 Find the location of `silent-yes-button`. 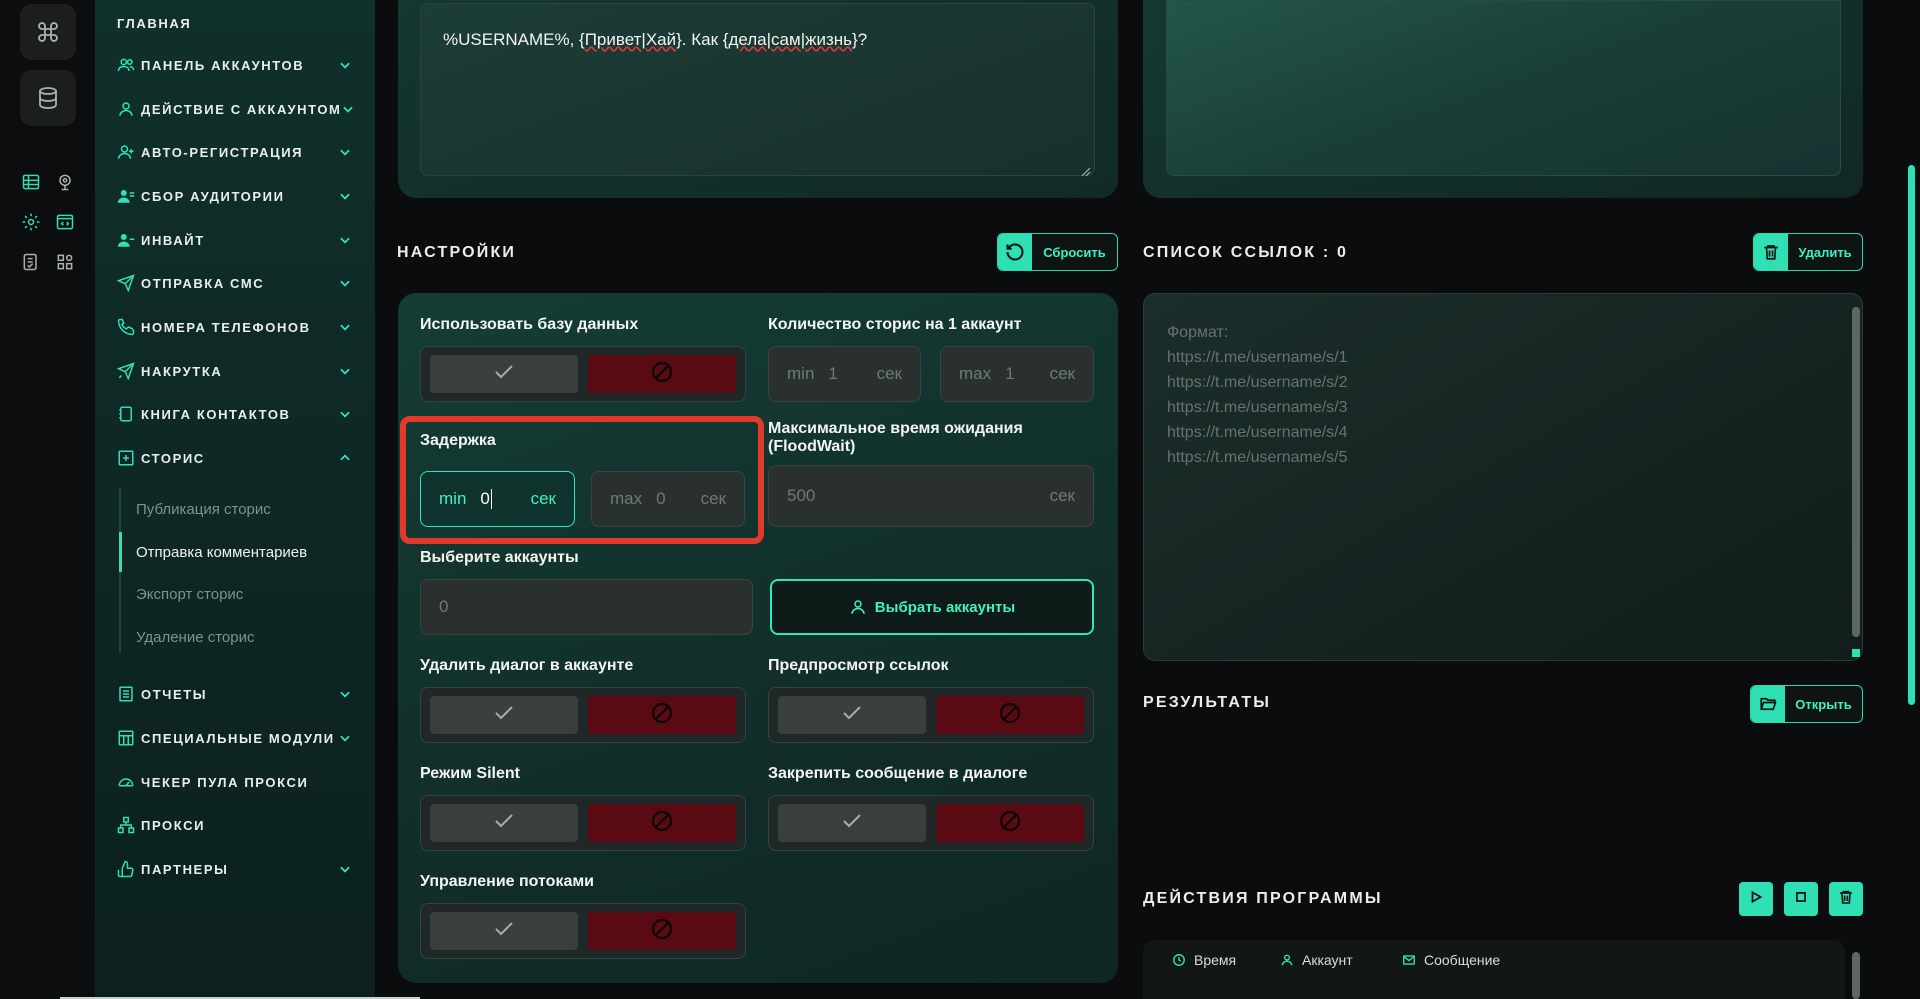

silent-yes-button is located at coordinates (504, 823).